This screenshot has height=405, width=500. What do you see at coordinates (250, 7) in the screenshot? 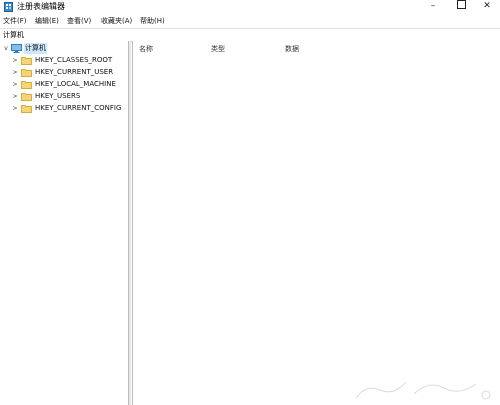
I see `title-bar: 注册表编辑器 – ✕` at bounding box center [250, 7].